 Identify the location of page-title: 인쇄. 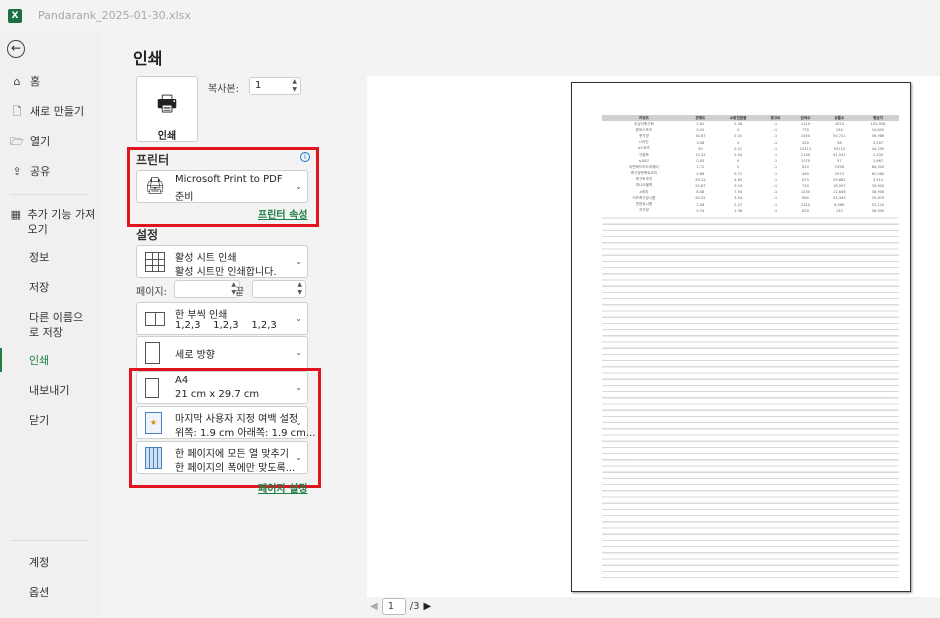
(148, 58).